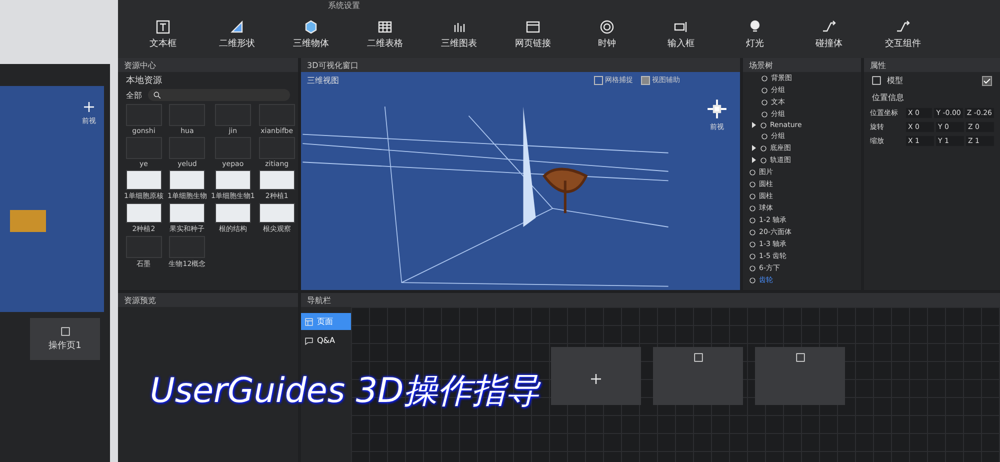 This screenshot has height=462, width=1000. I want to click on toolbar-button: 二维形状, so click(237, 35).